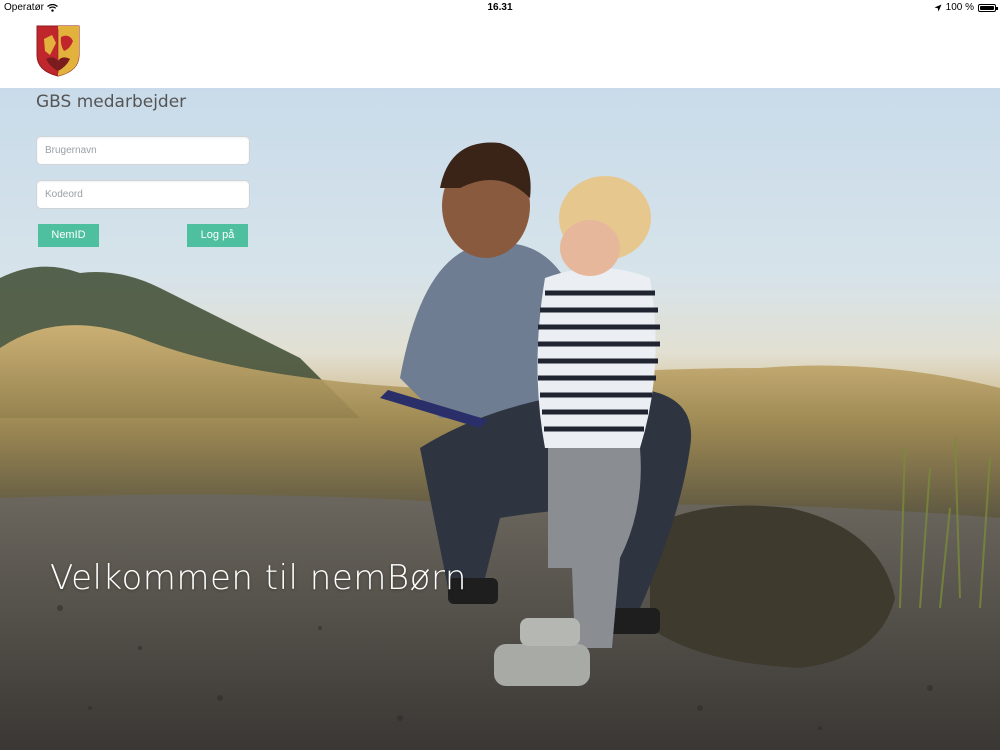 The width and height of the screenshot is (1000, 750). I want to click on municipal-crest-icon, so click(58, 51).